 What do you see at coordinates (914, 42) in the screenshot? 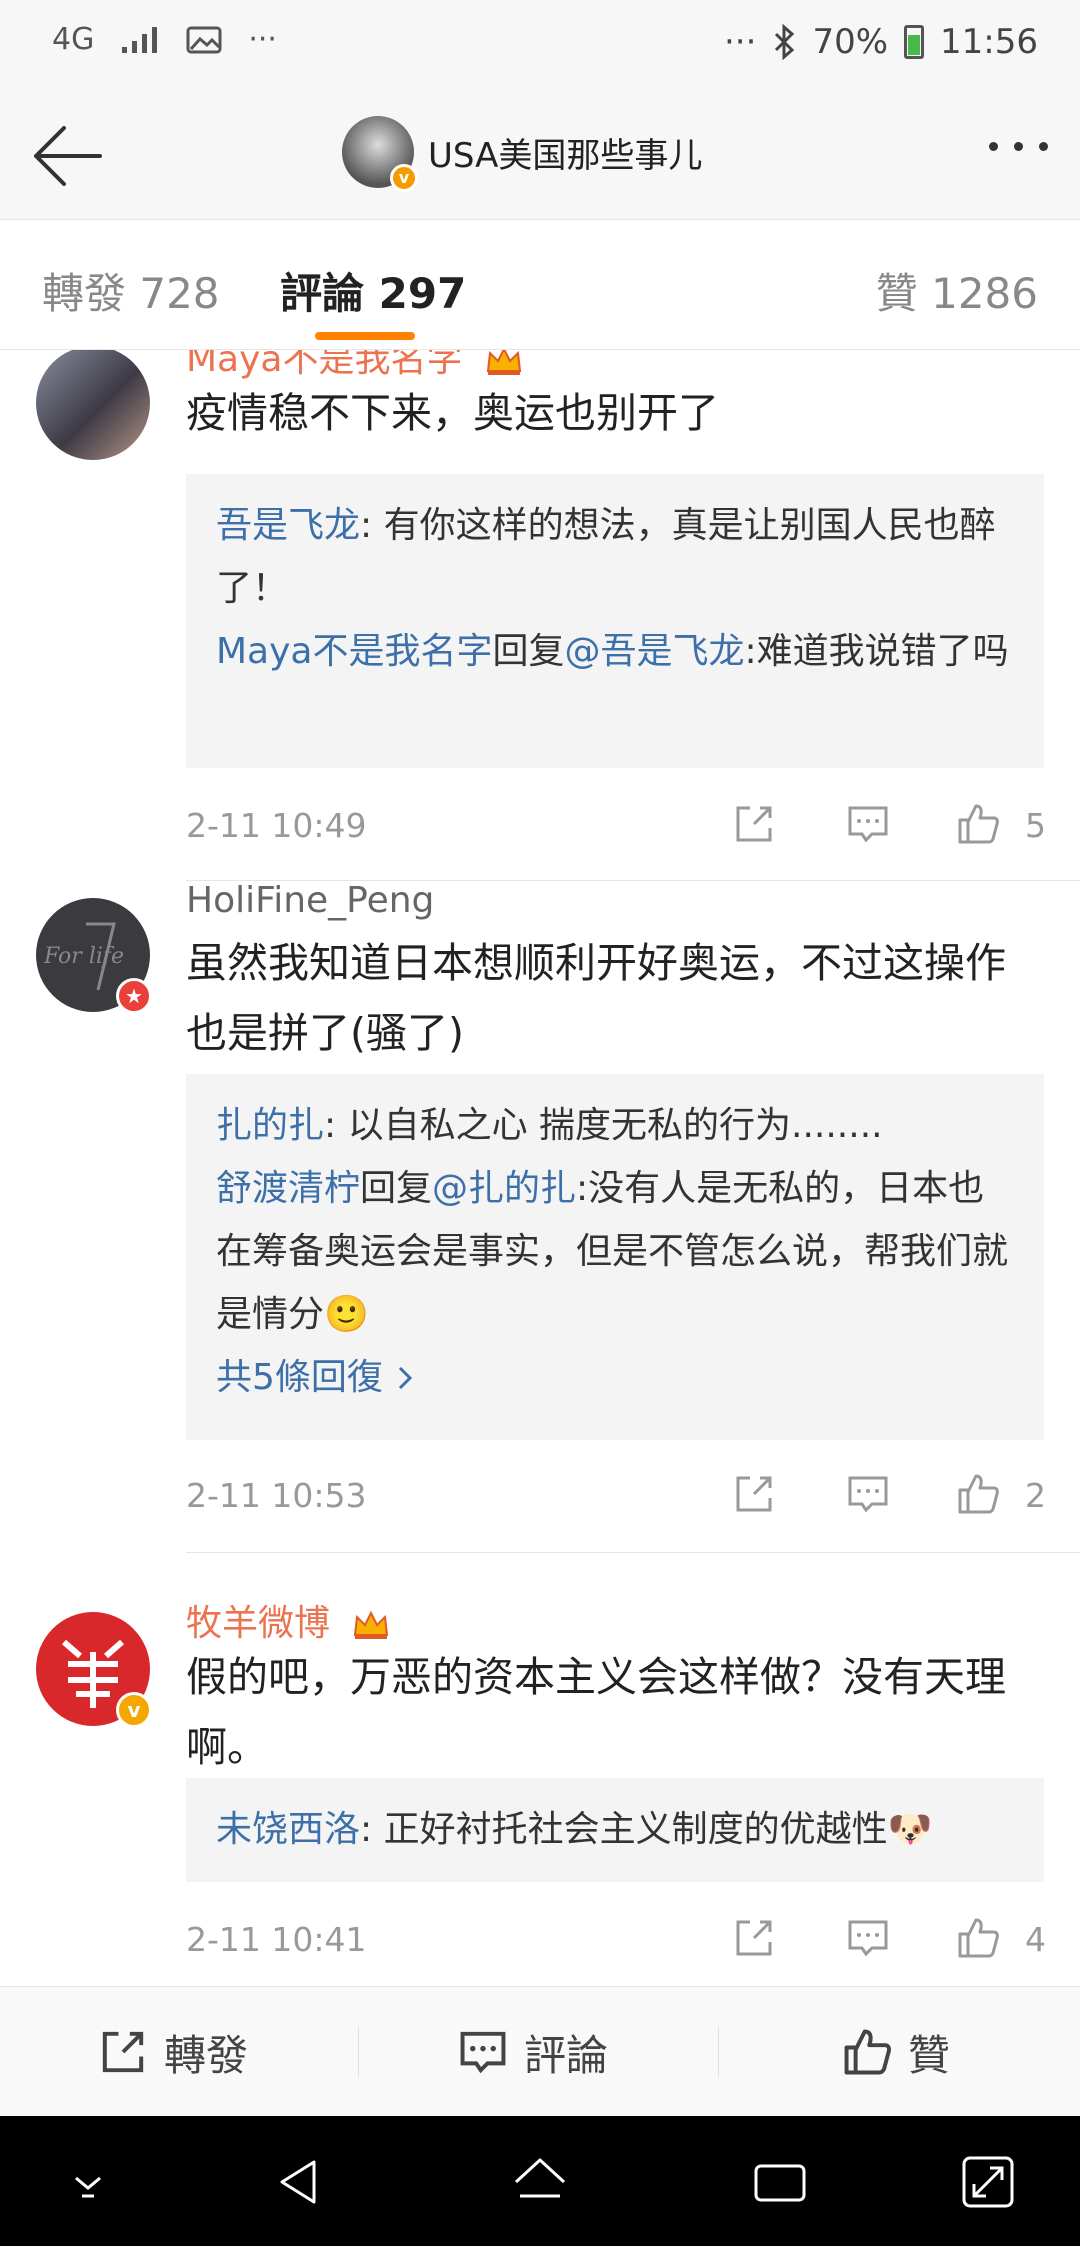
I see `battery-icon` at bounding box center [914, 42].